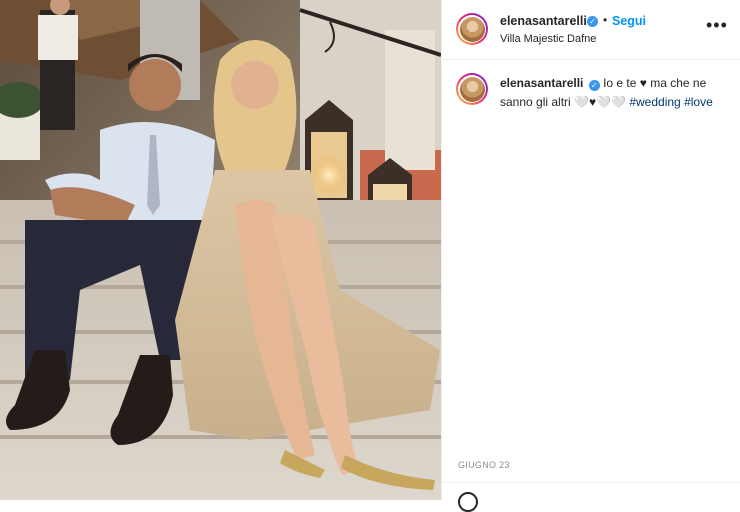 Image resolution: width=740 pixels, height=512 pixels. What do you see at coordinates (468, 502) in the screenshot?
I see `emoji-icon` at bounding box center [468, 502].